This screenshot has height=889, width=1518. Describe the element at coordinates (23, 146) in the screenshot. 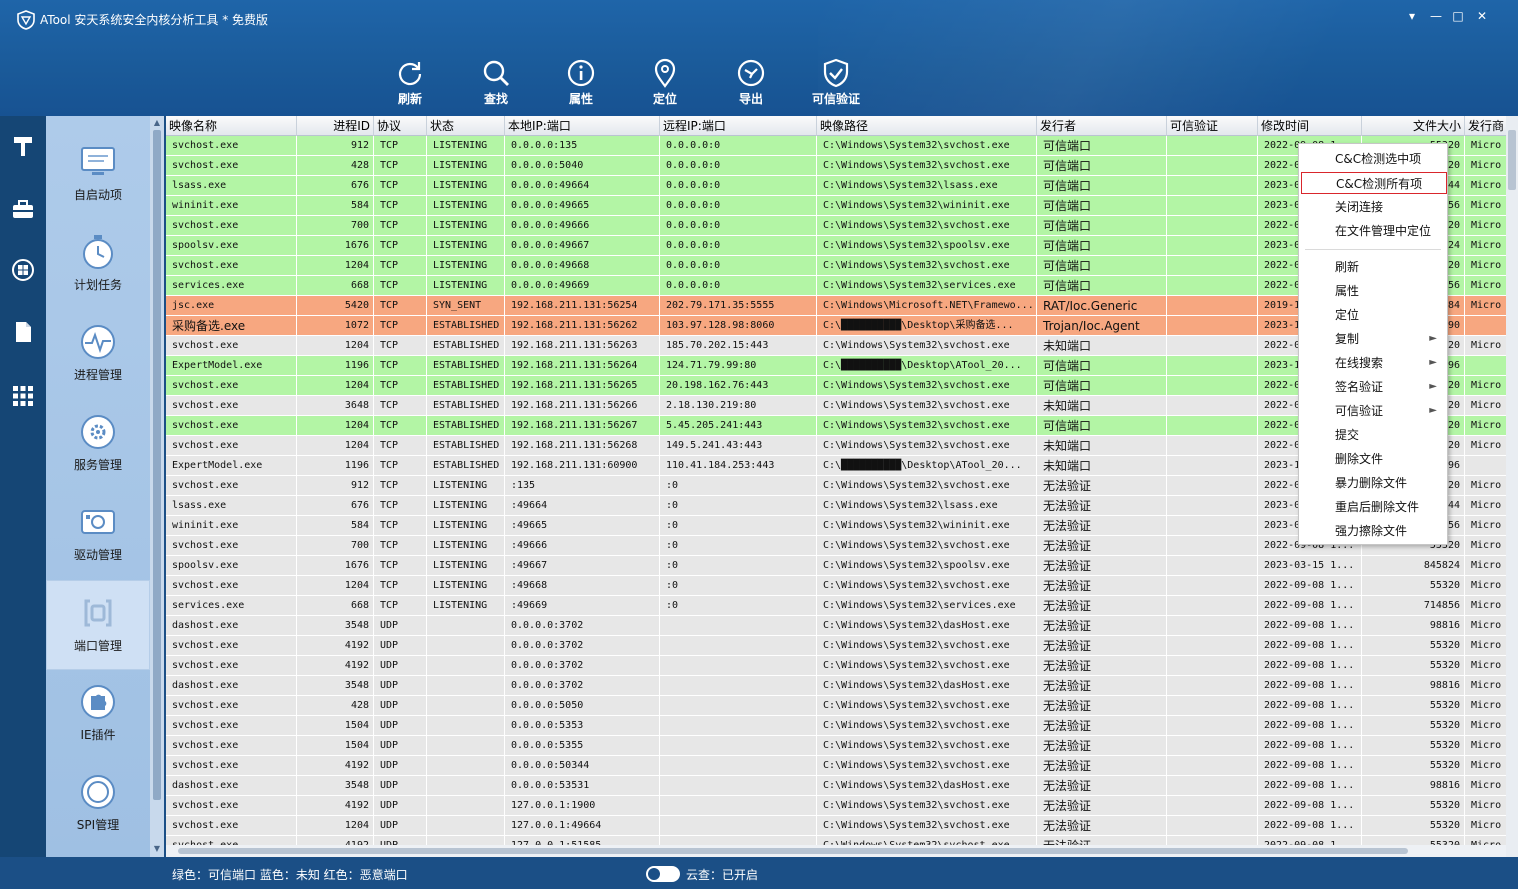

I see `hammer-icon` at that location.